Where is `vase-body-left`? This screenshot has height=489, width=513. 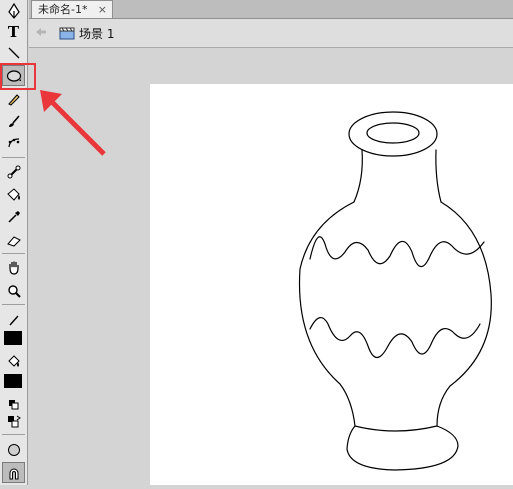
vase-body-left is located at coordinates (327, 314).